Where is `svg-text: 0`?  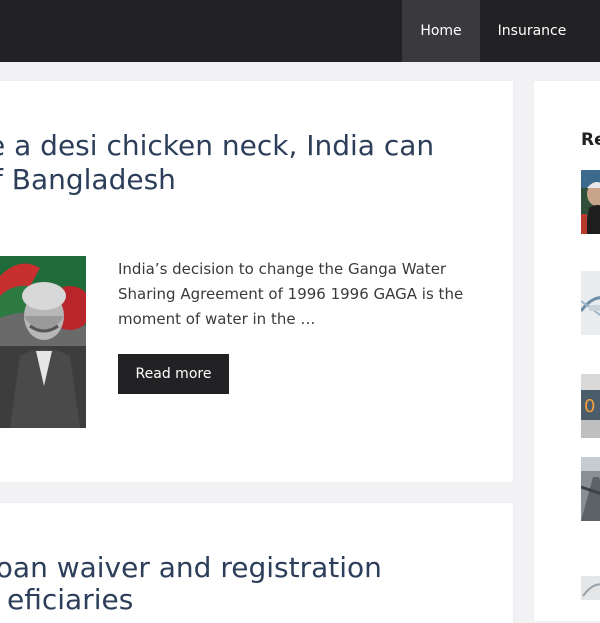 svg-text: 0 is located at coordinates (589, 406).